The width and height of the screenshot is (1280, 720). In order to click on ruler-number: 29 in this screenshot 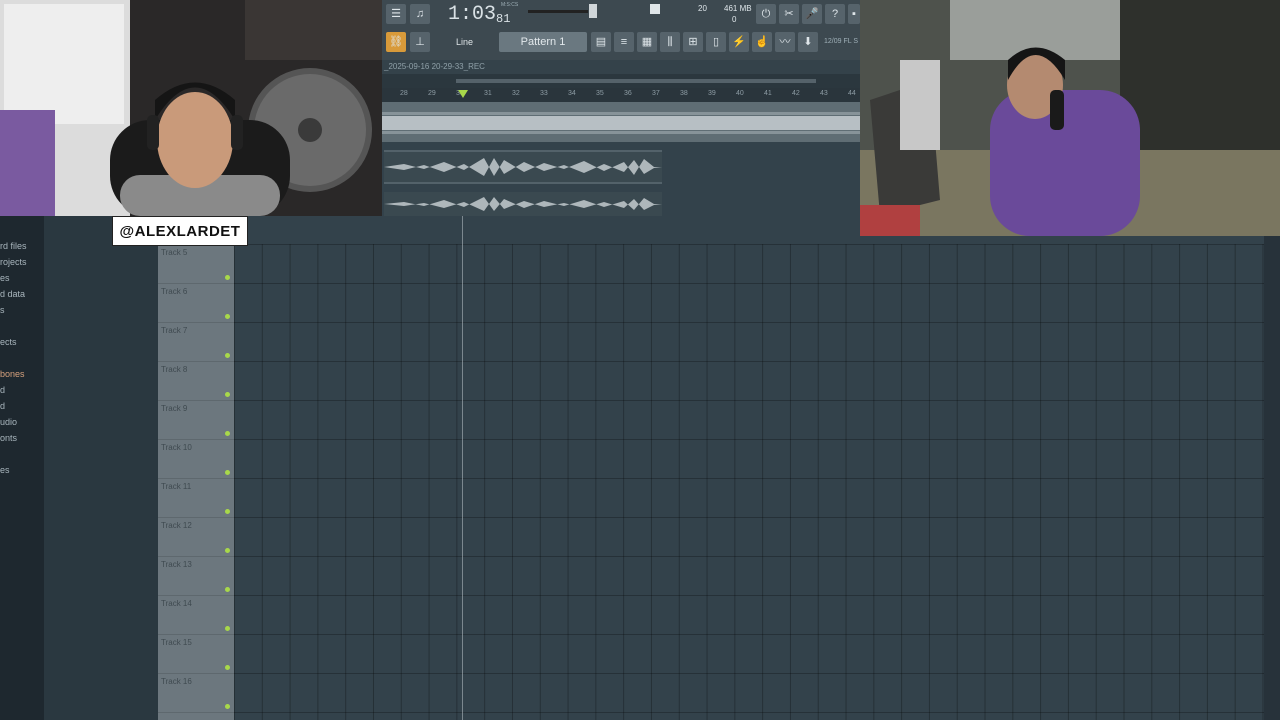, I will do `click(432, 93)`.